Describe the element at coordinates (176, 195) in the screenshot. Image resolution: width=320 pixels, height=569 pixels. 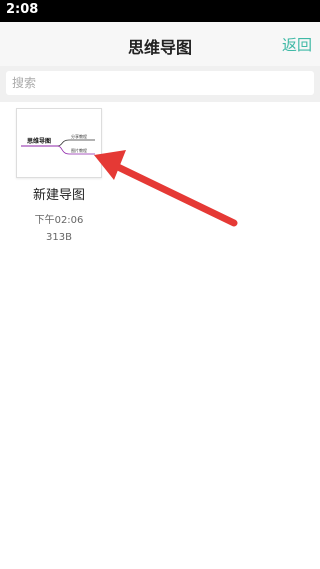
I see `arrow-shaft` at that location.